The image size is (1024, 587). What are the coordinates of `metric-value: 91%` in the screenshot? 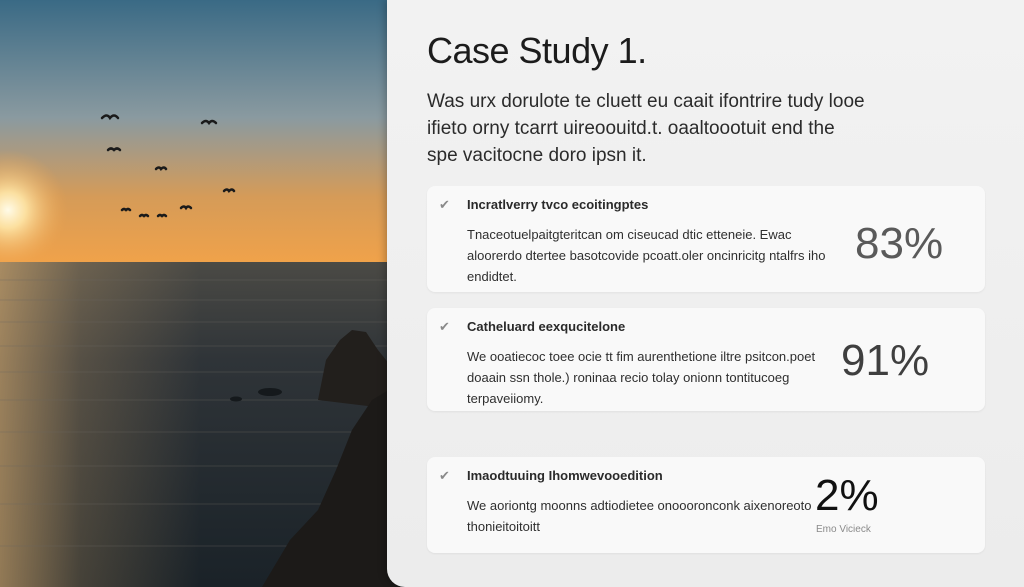 It's located at (885, 360).